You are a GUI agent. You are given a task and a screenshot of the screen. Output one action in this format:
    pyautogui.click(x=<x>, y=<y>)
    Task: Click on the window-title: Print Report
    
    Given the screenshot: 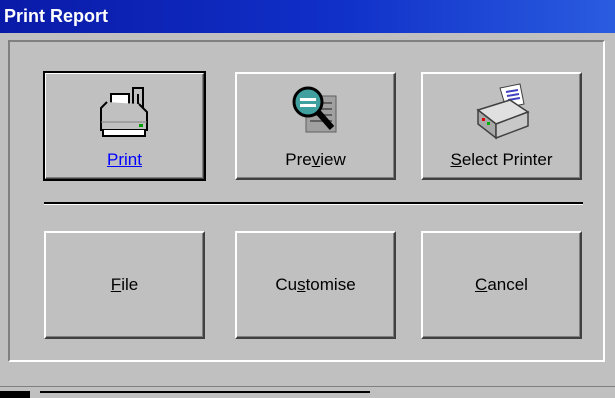 What is the action you would take?
    pyautogui.click(x=56, y=16)
    